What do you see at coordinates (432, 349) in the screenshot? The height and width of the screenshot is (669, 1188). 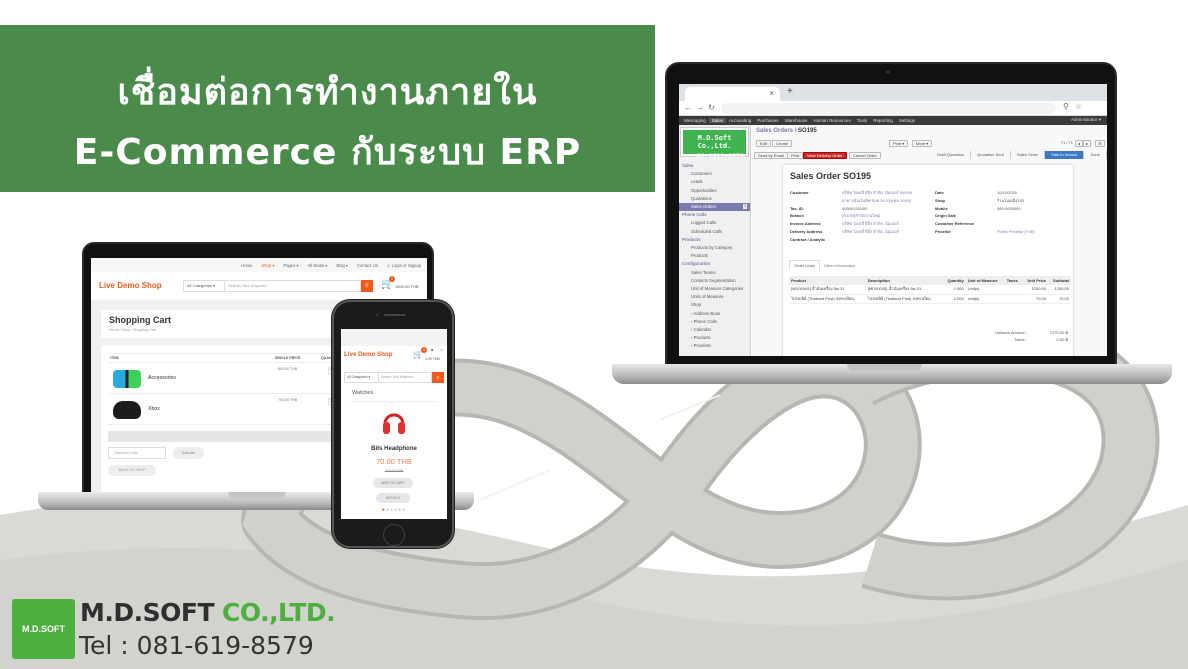 I see `wishlist-icon: ■` at bounding box center [432, 349].